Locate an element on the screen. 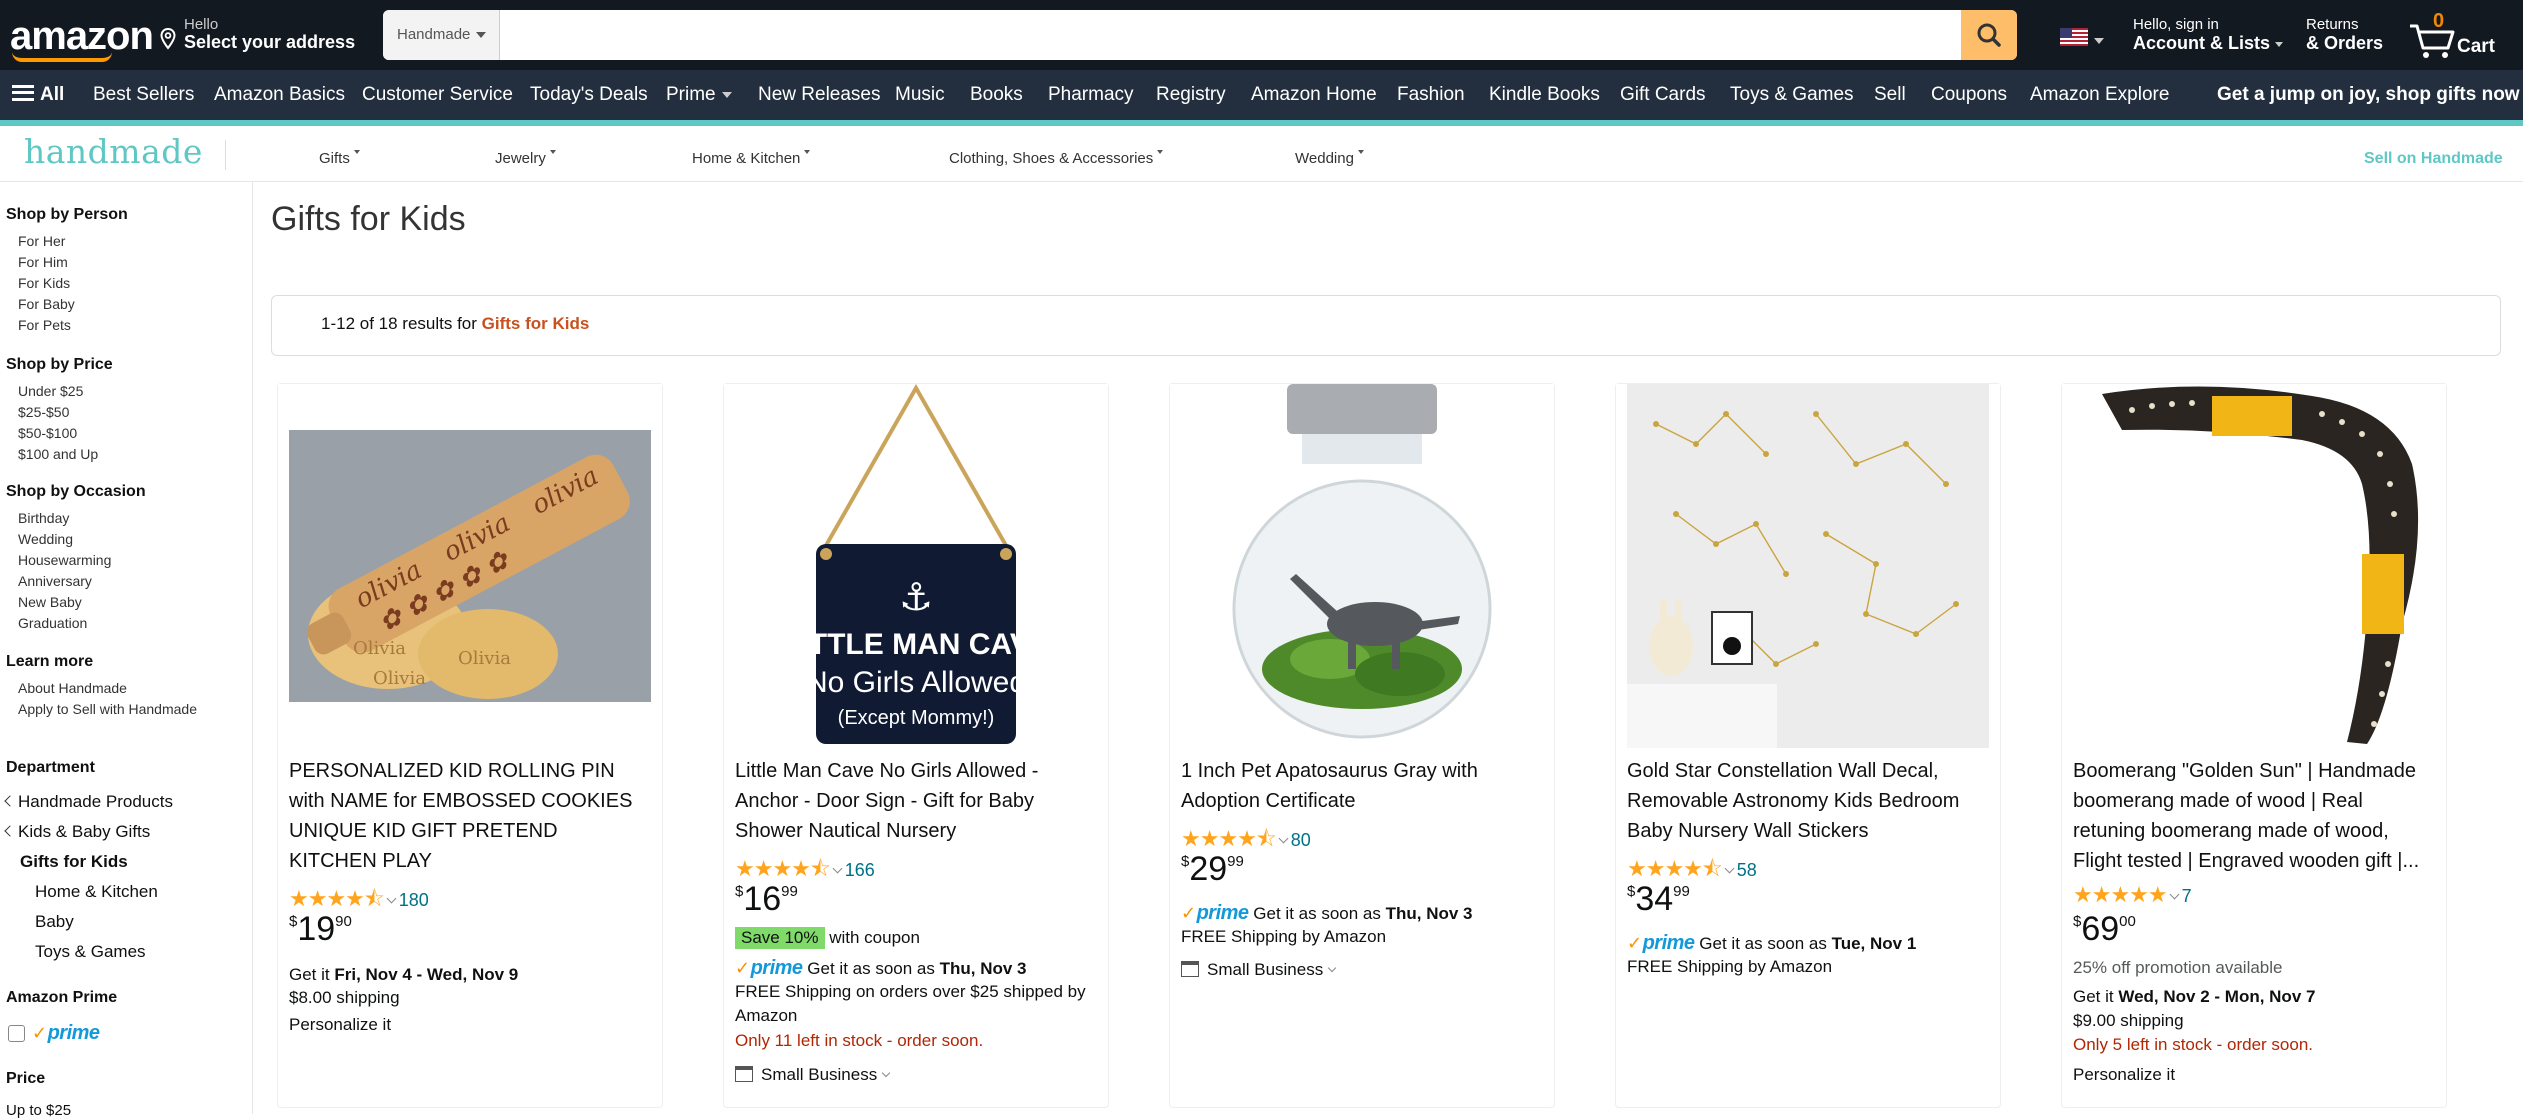 The width and height of the screenshot is (2523, 1119). handmade-logo: handmade is located at coordinates (113, 151).